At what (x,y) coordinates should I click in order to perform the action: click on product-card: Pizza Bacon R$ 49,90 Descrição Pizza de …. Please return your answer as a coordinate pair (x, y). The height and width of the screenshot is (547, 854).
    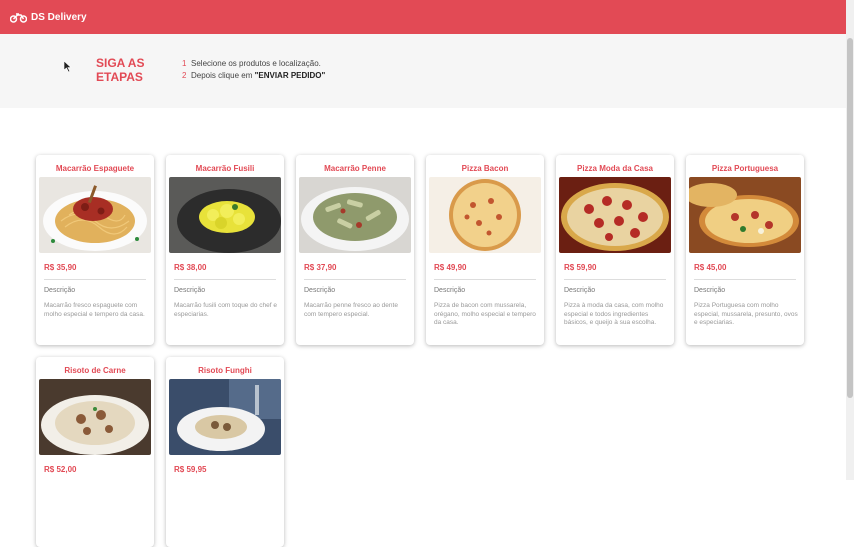
    Looking at the image, I should click on (485, 250).